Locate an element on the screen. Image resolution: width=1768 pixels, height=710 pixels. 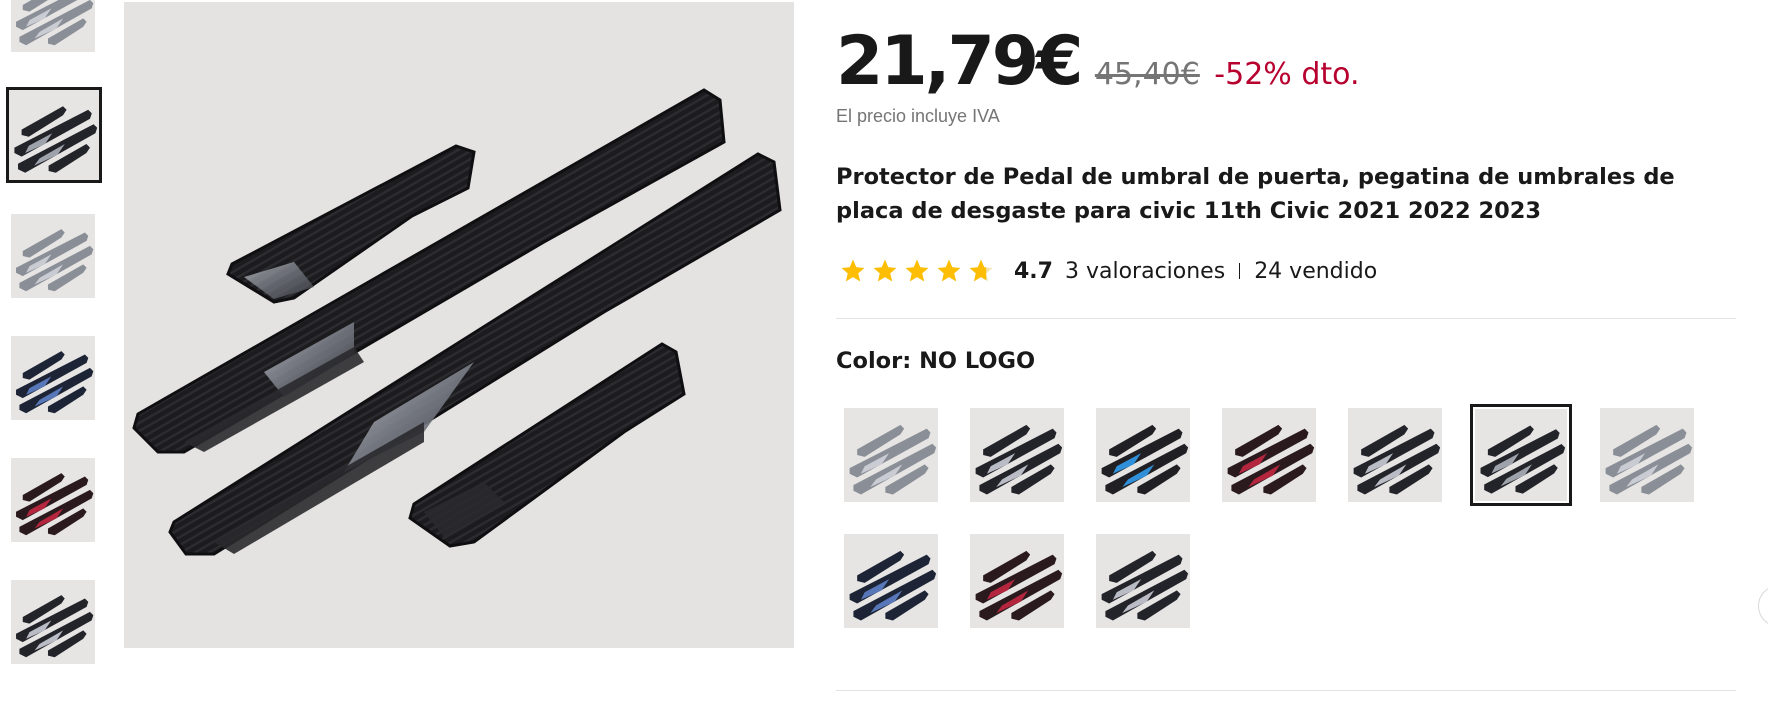
color-swatch-selected is located at coordinates (1521, 455).